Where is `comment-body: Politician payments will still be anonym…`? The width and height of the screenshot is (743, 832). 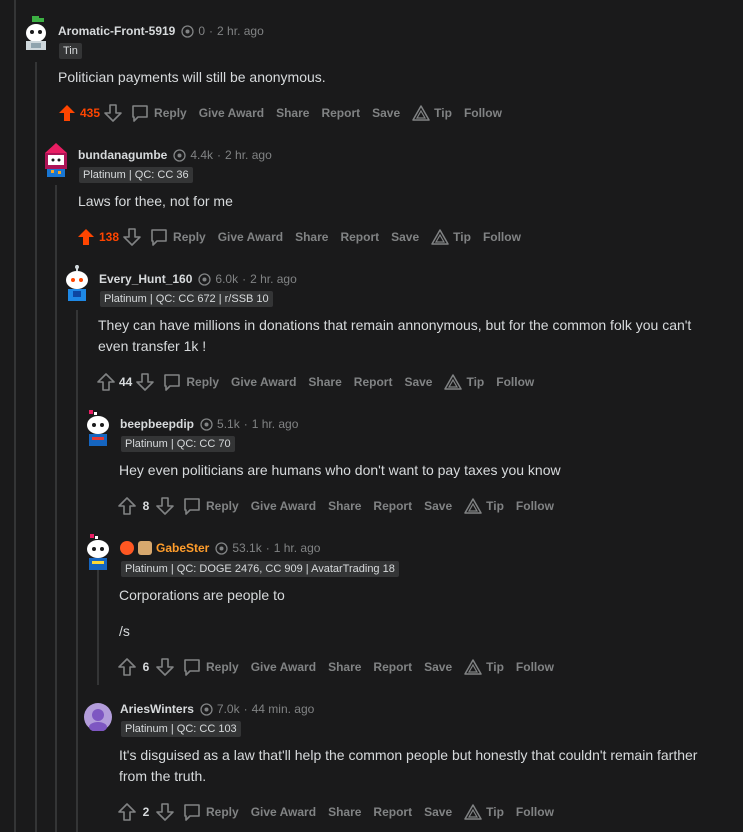 comment-body: Politician payments will still be anonym… is located at coordinates (388, 77).